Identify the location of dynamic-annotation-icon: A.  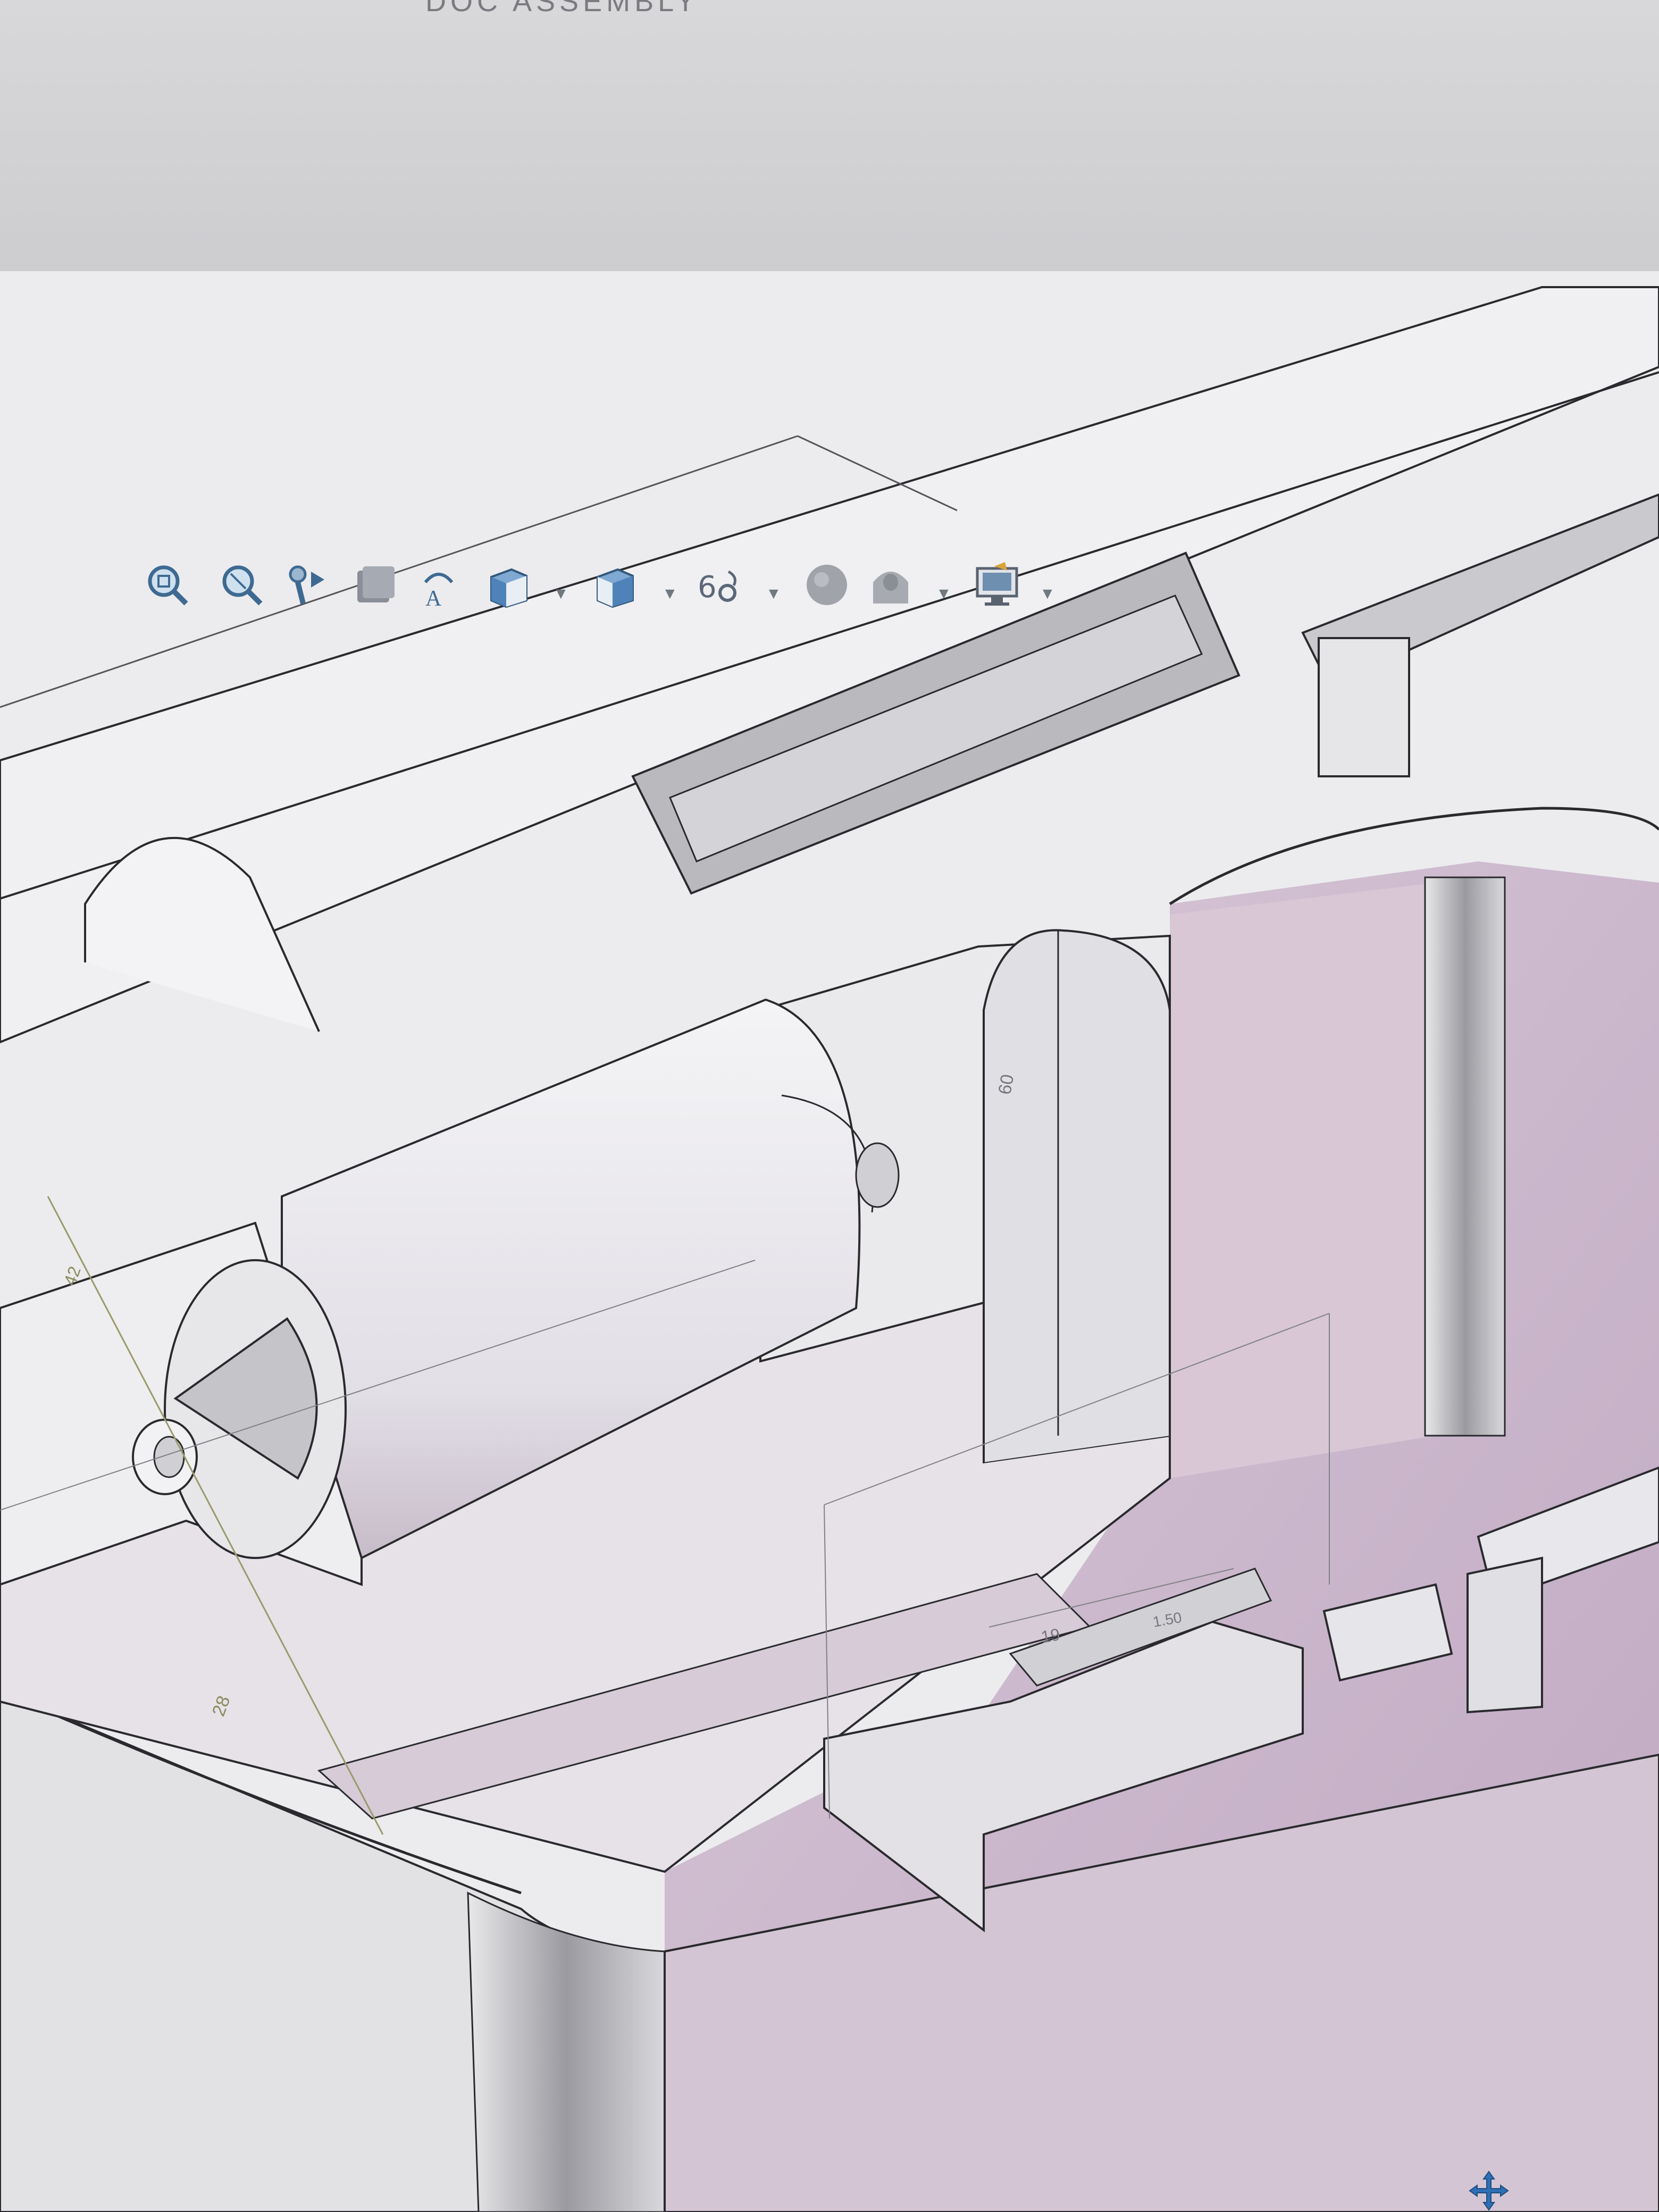
(439, 585).